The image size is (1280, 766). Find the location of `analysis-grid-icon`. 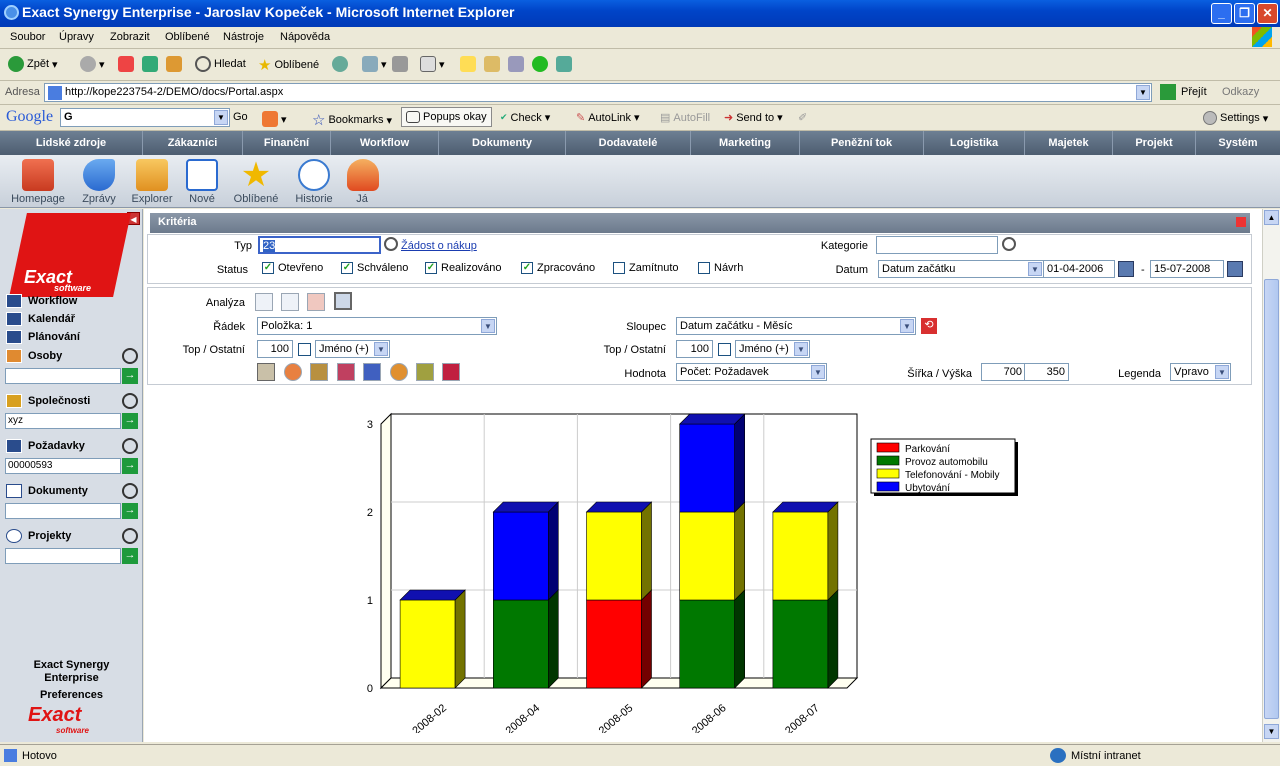

analysis-grid-icon is located at coordinates (290, 302).